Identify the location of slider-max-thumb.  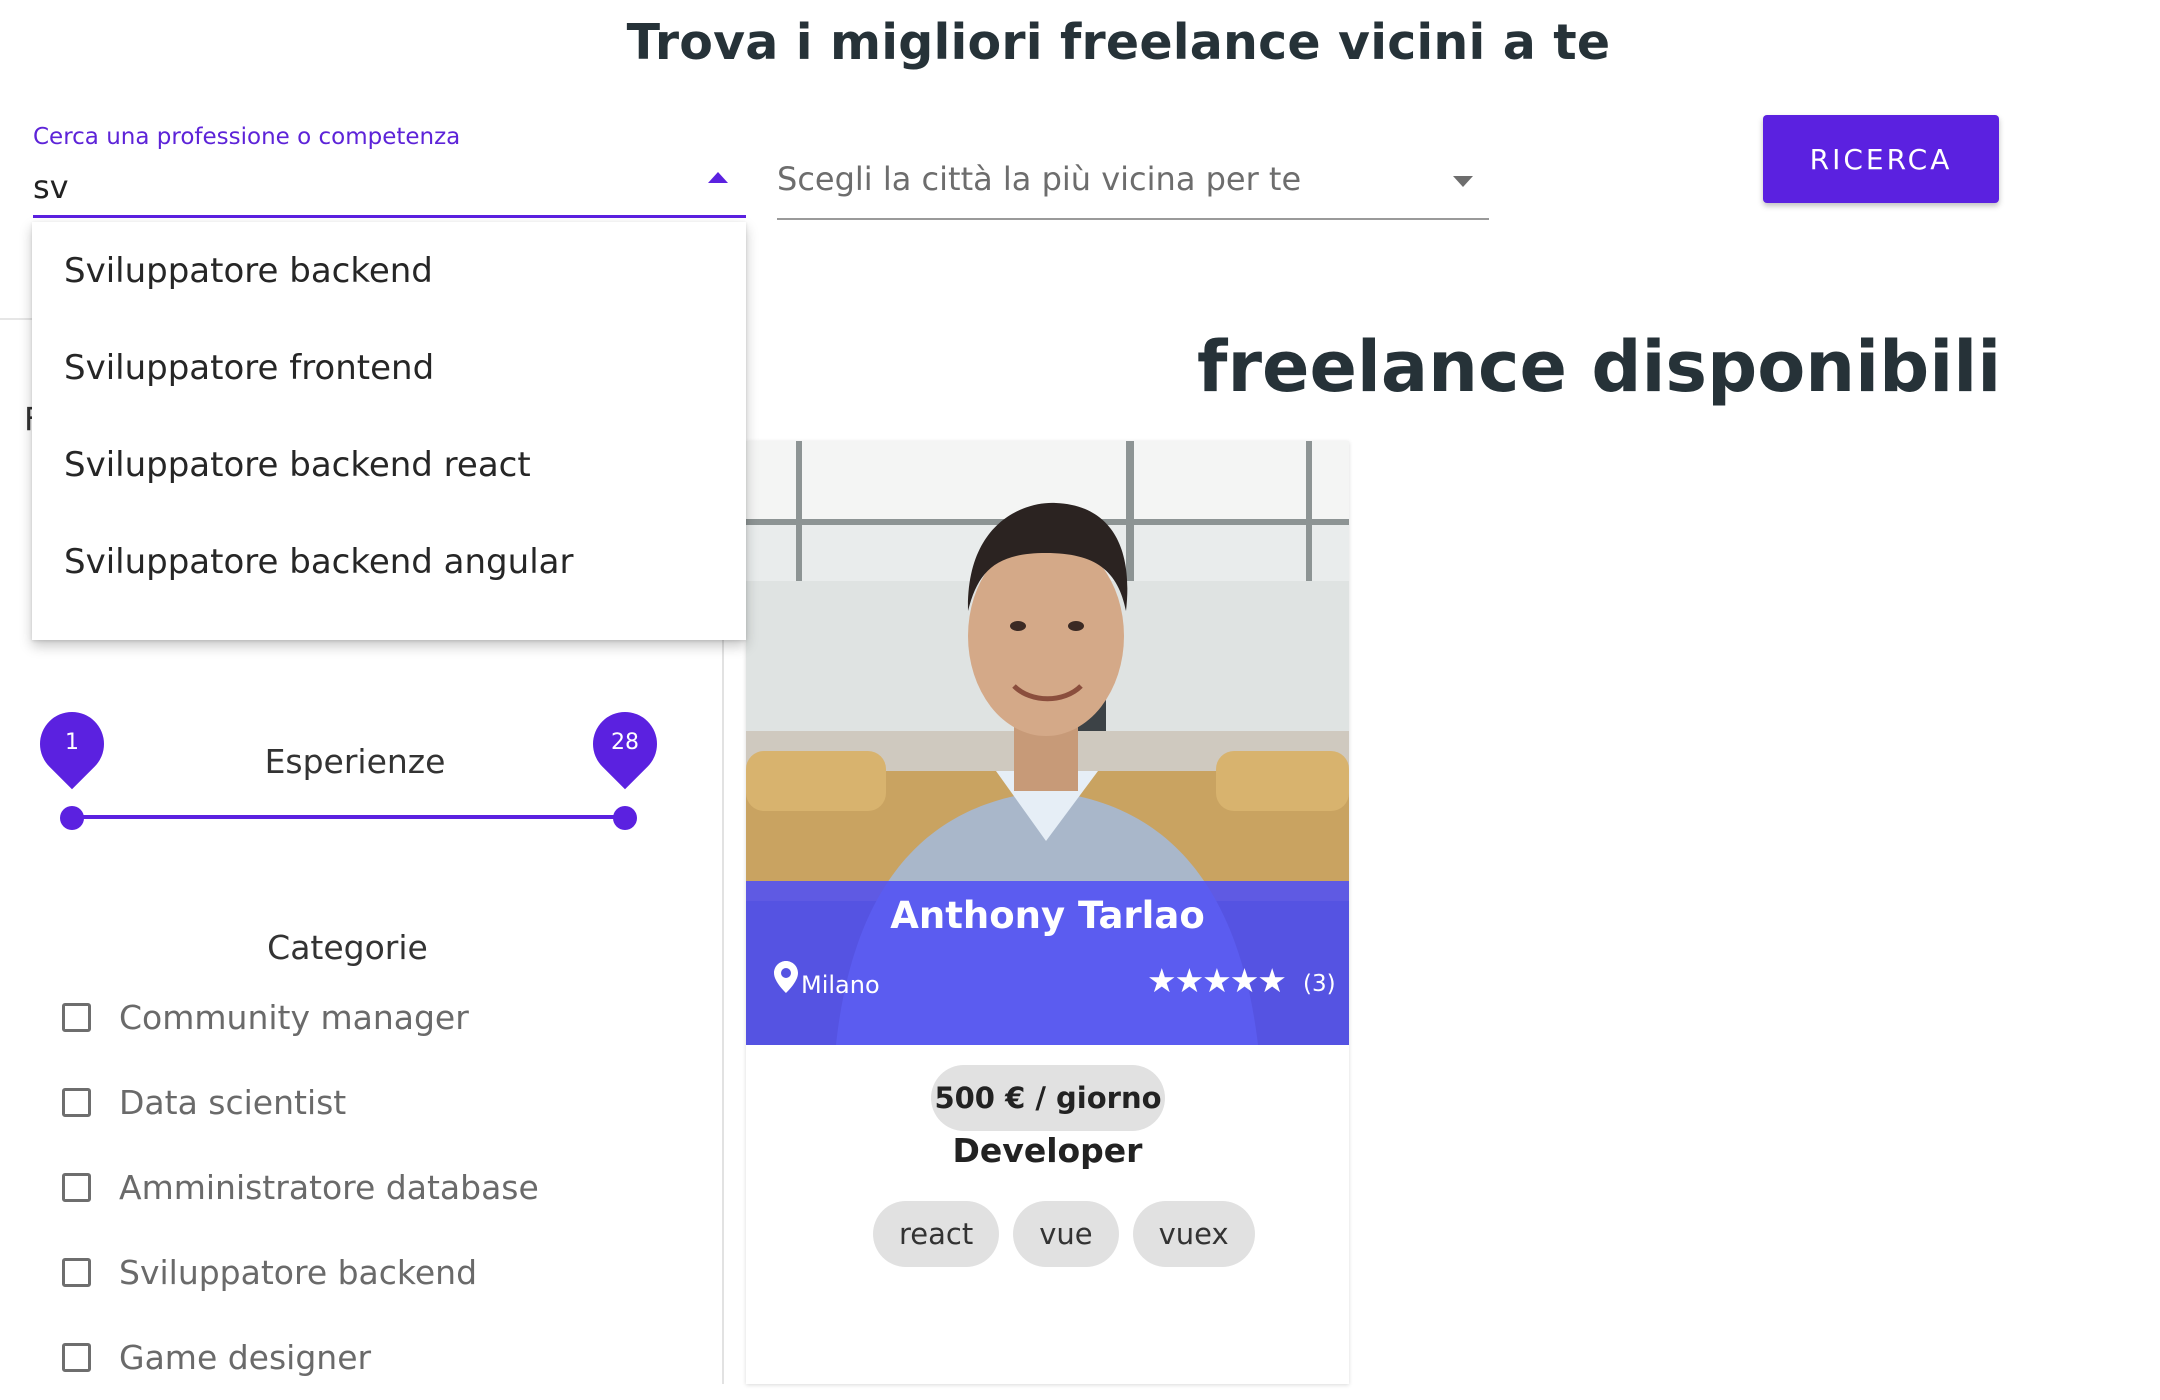
(625, 818).